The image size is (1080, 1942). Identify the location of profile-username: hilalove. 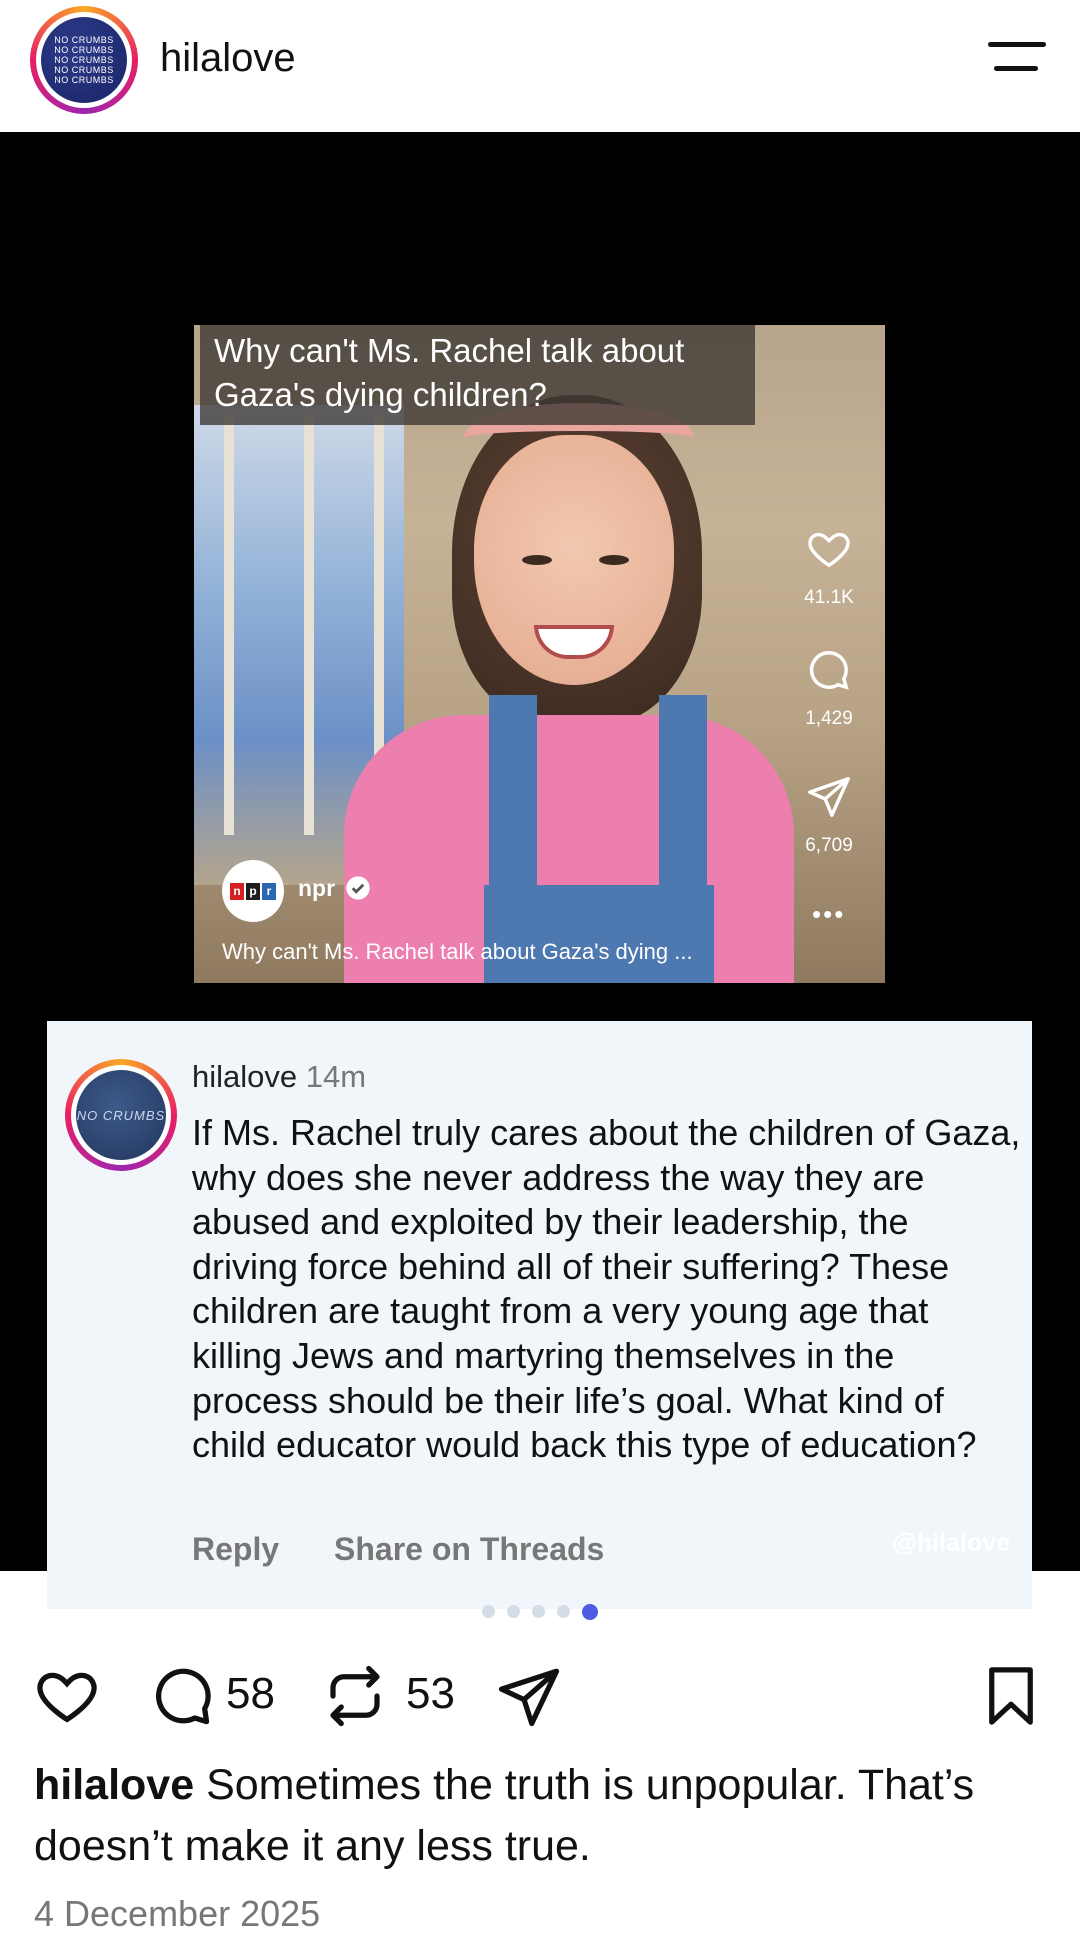
(228, 58).